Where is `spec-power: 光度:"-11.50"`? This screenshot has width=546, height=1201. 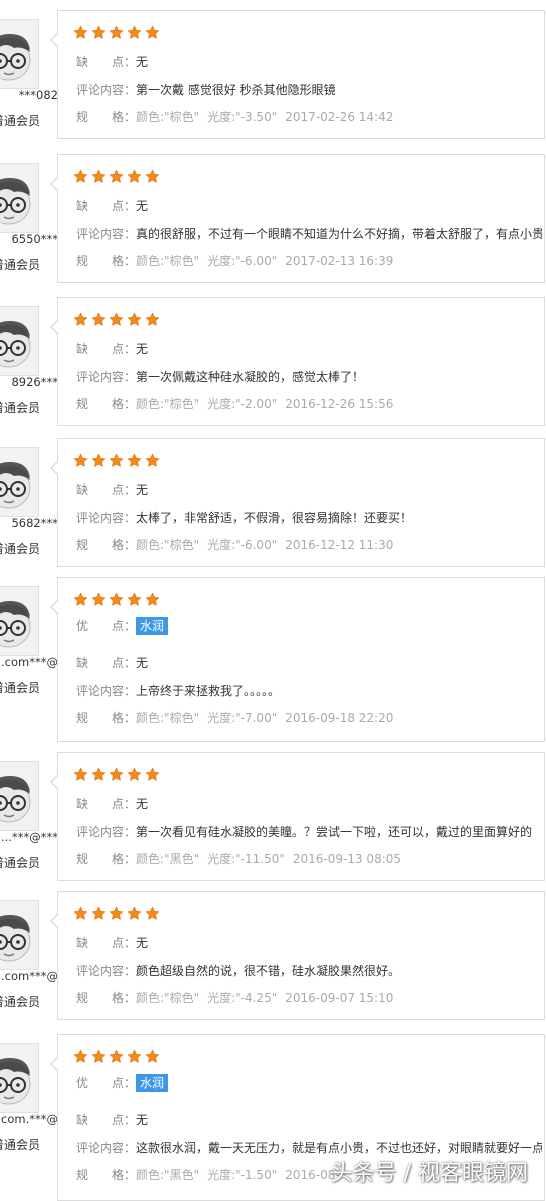
spec-power: 光度:"-11.50" is located at coordinates (246, 859).